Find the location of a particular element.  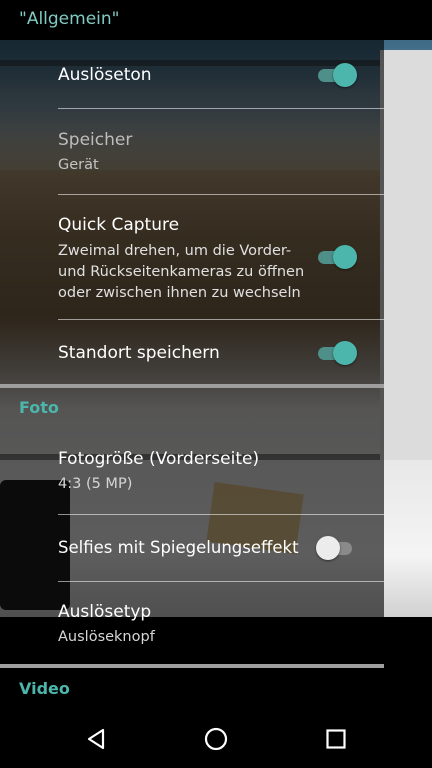

photo-size-value: 4:3 (5 MP) is located at coordinates (95, 484).